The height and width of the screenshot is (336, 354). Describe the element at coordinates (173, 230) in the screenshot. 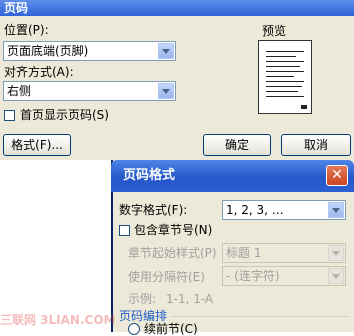

I see `include-chapter-label: 包含章节号(N)` at that location.